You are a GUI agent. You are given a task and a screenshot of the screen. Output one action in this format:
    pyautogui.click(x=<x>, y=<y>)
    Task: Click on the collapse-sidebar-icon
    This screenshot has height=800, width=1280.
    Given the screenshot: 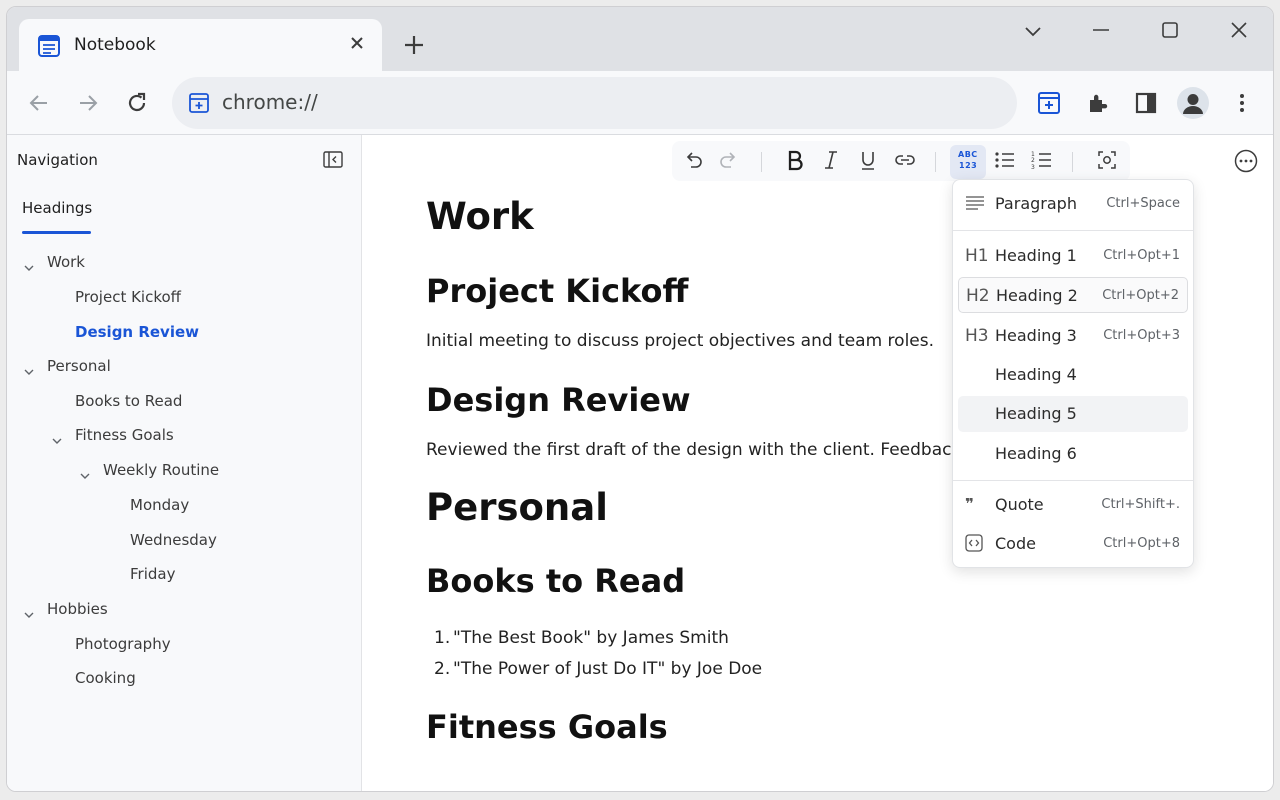 What is the action you would take?
    pyautogui.click(x=333, y=162)
    